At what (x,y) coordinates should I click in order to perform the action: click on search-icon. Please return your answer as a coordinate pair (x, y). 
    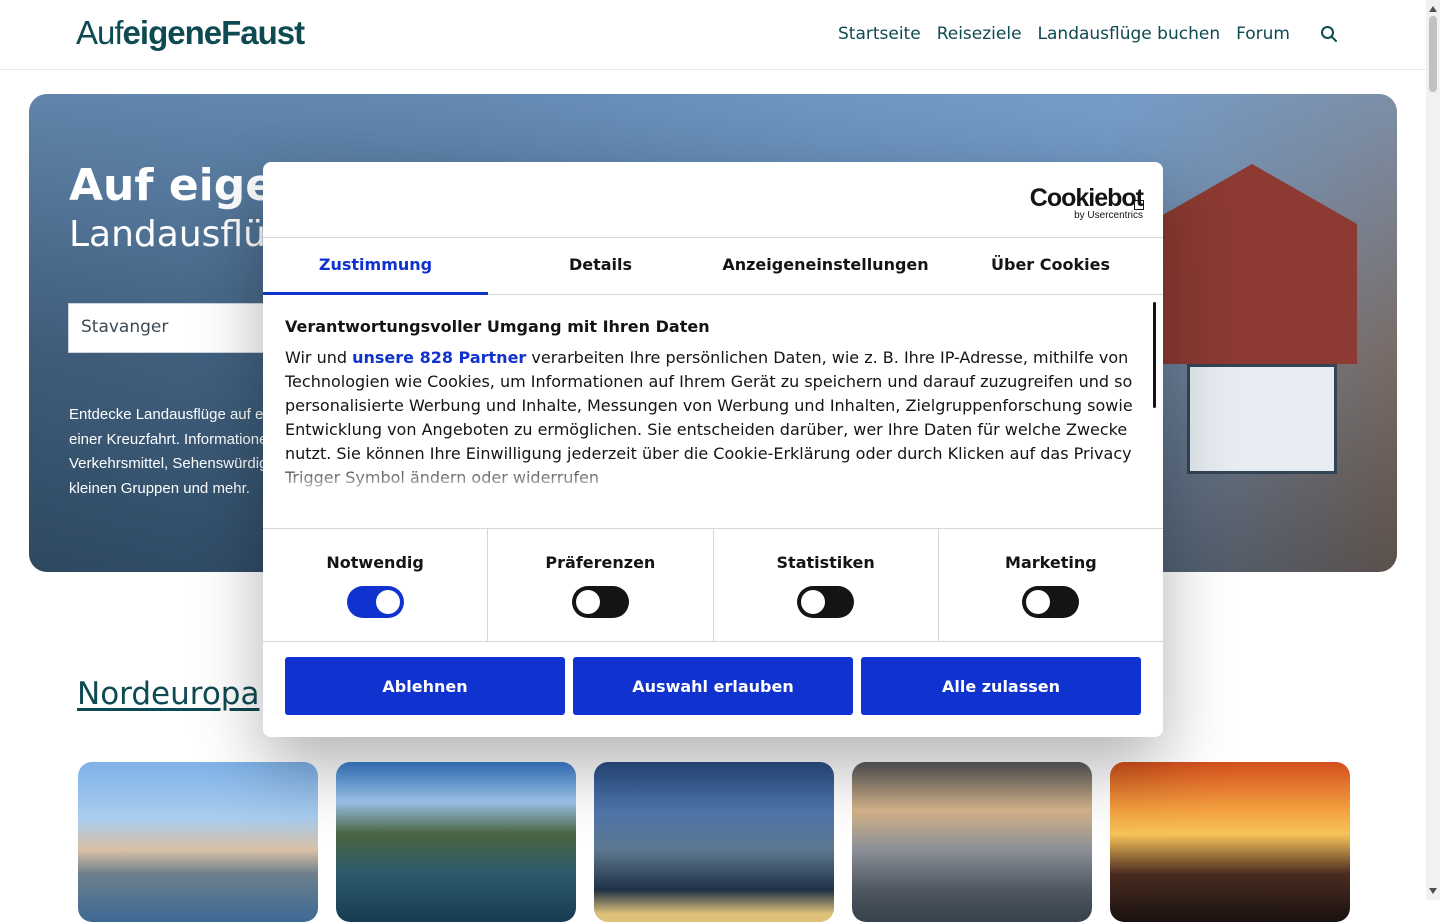
    Looking at the image, I should click on (1329, 34).